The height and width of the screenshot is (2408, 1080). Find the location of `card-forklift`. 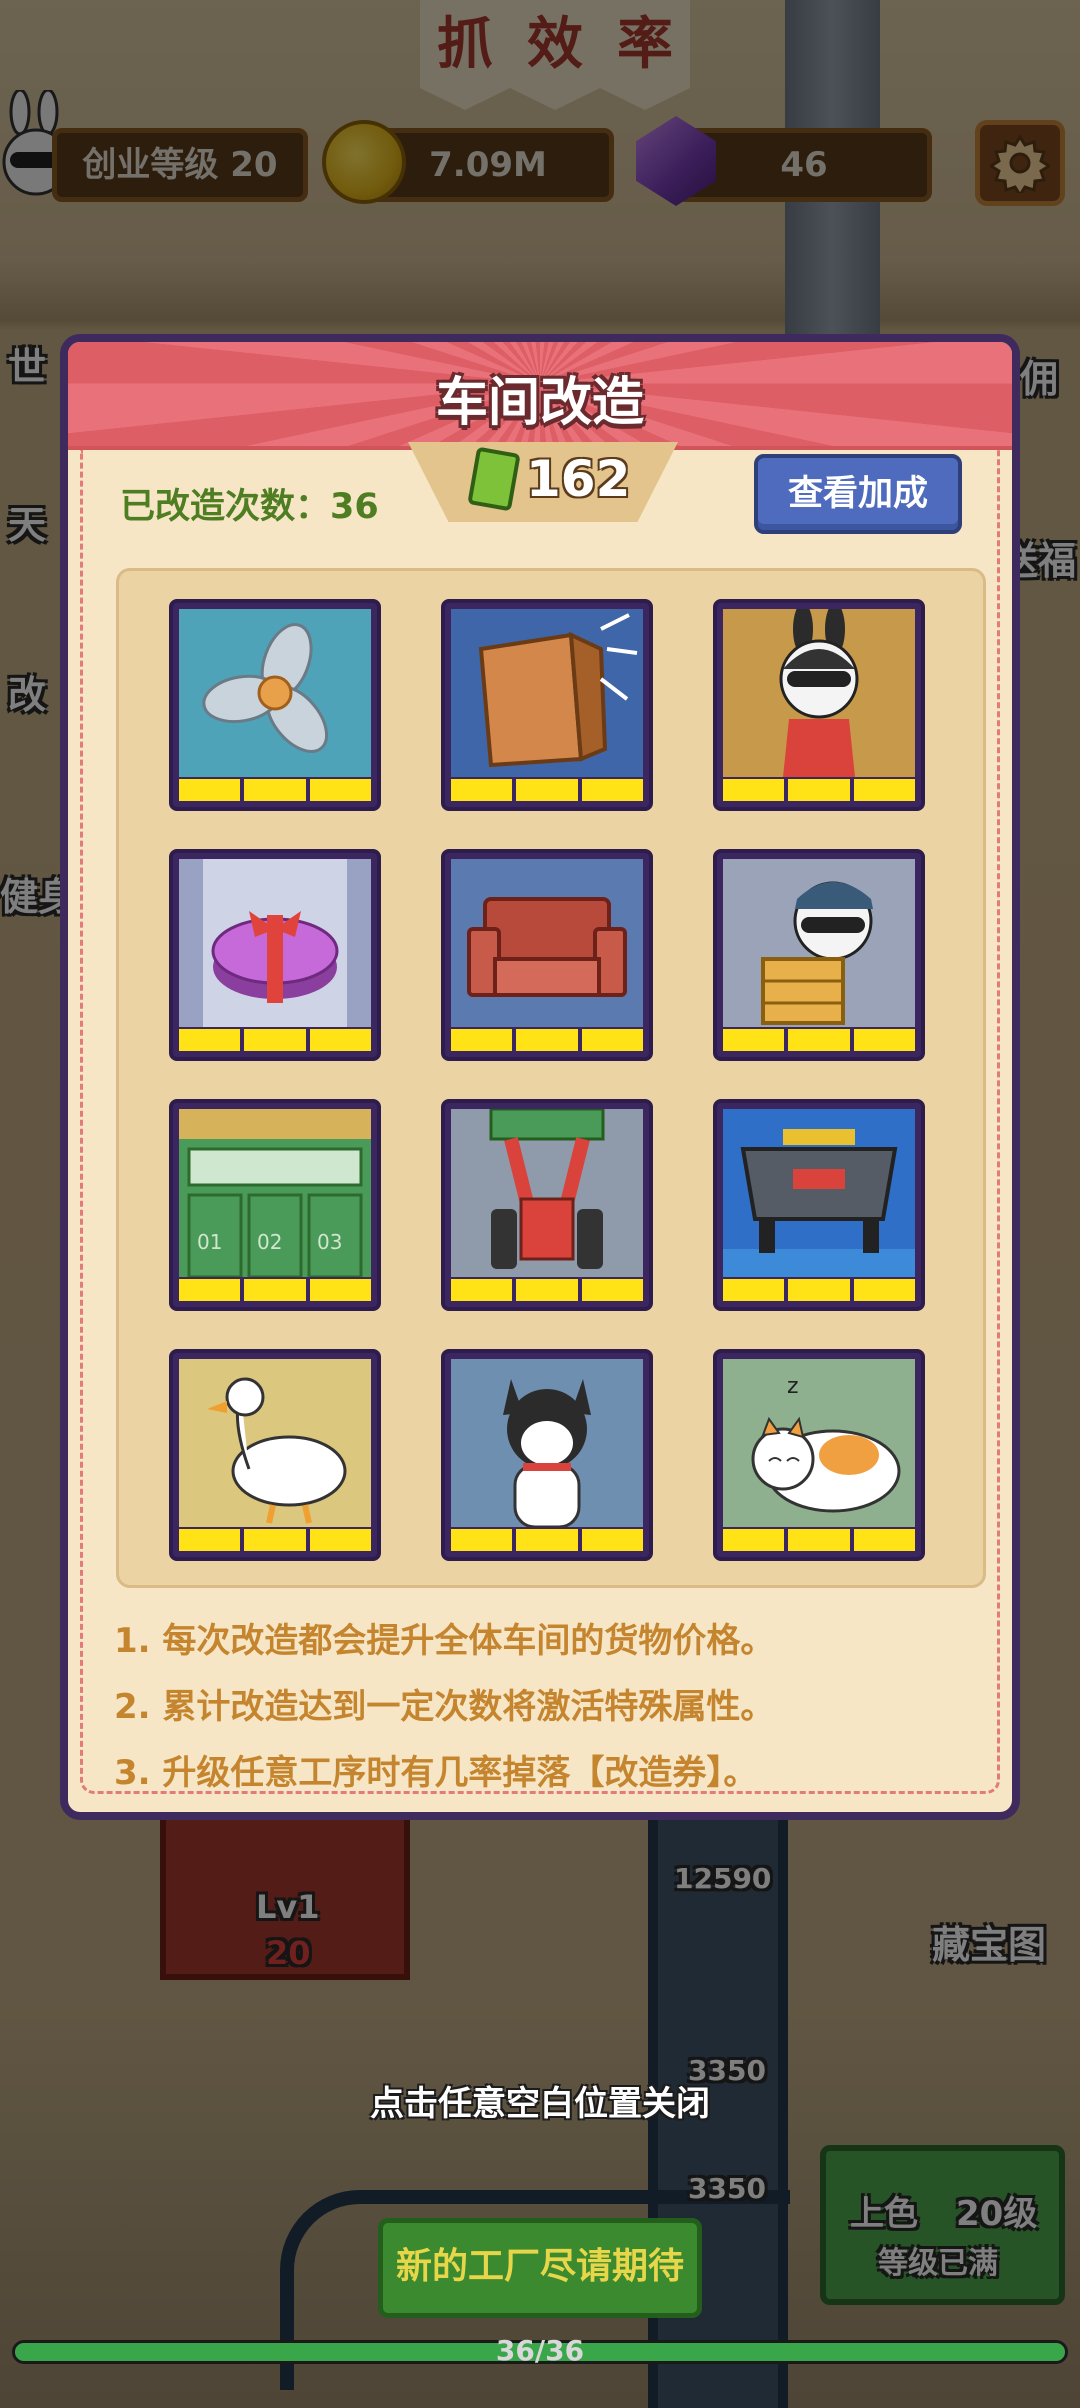

card-forklift is located at coordinates (547, 1205).